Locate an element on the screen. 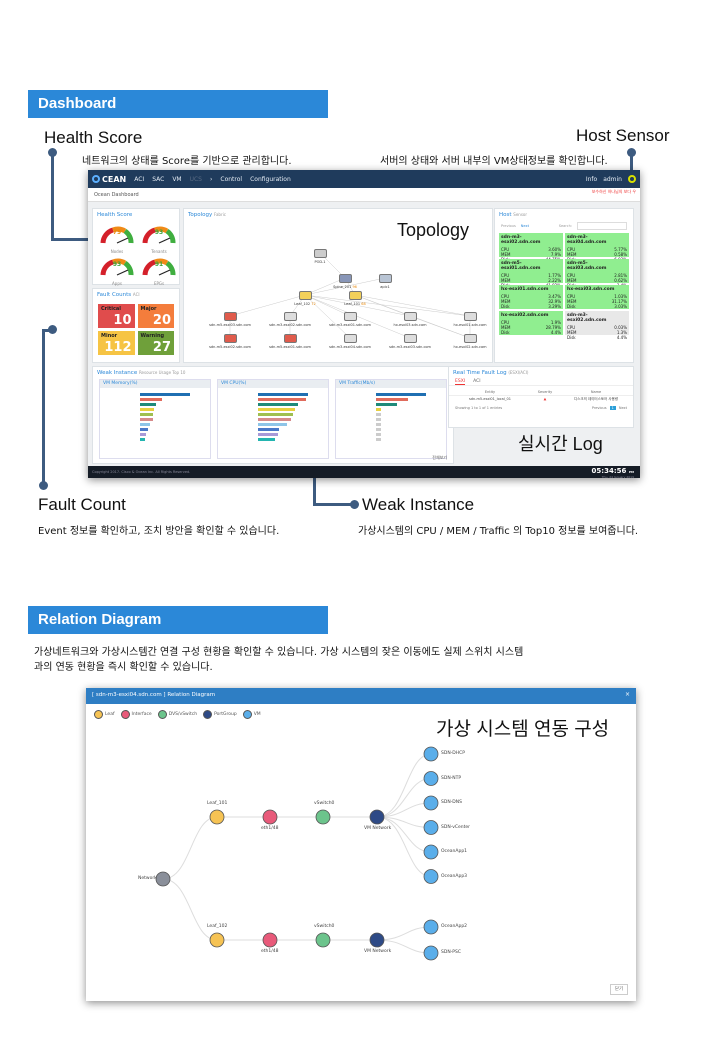 The image size is (720, 1040). nav-vm: VM is located at coordinates (176, 179).